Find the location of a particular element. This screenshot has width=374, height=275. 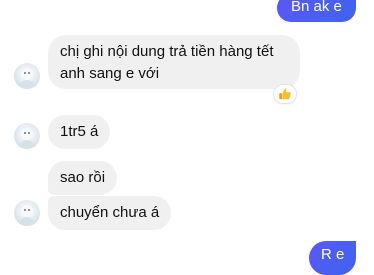

outgoing-message-bubble: R e is located at coordinates (333, 258).